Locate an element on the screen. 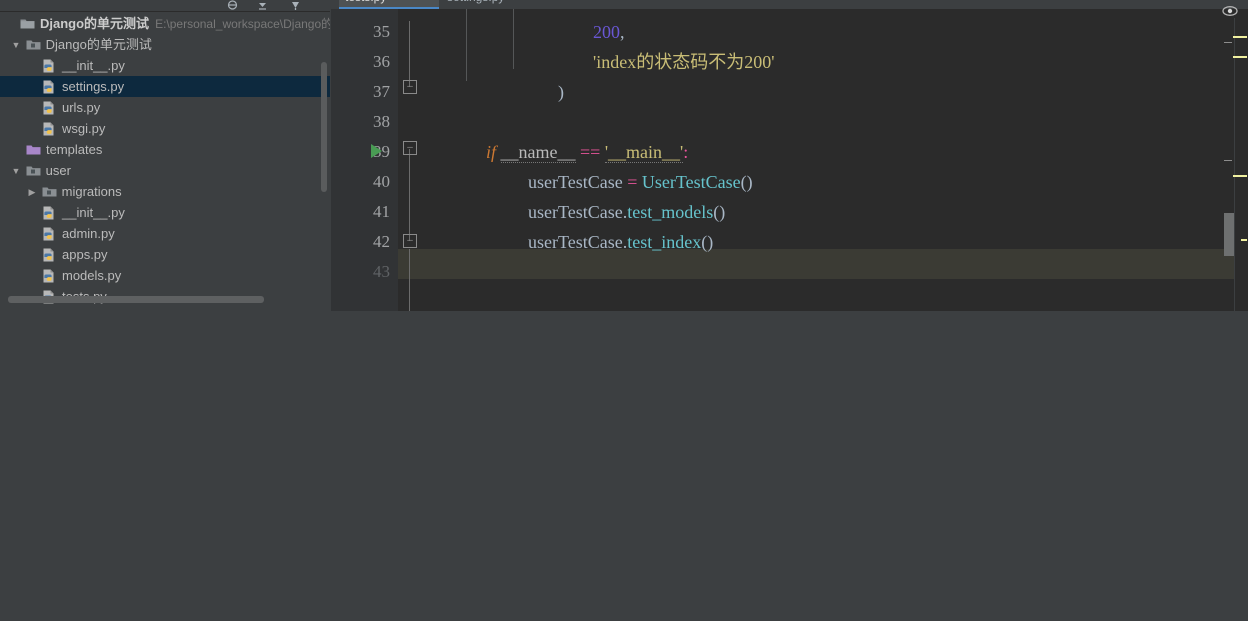  tree-row-init-py-project: __init__.py is located at coordinates (165, 65).